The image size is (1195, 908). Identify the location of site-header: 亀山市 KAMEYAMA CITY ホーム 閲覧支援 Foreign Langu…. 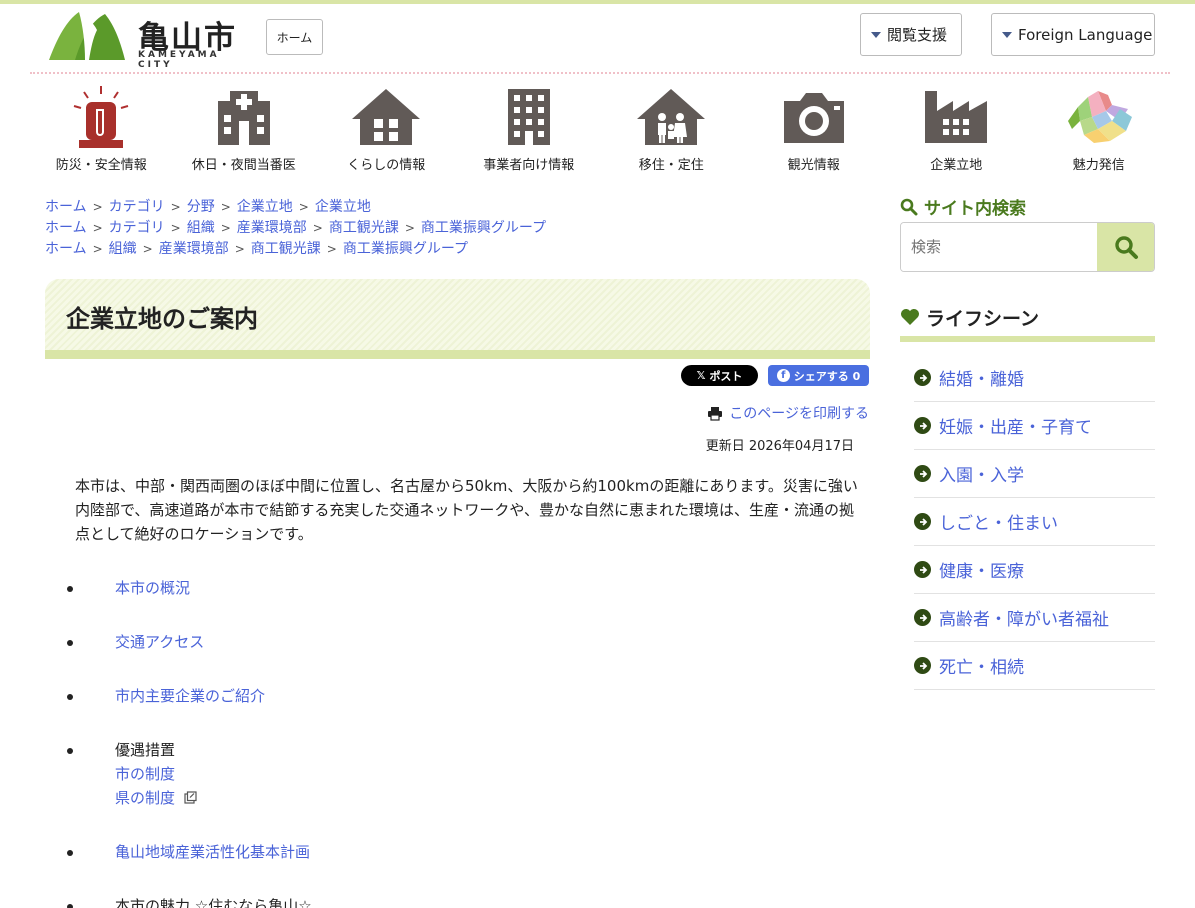
(597, 39).